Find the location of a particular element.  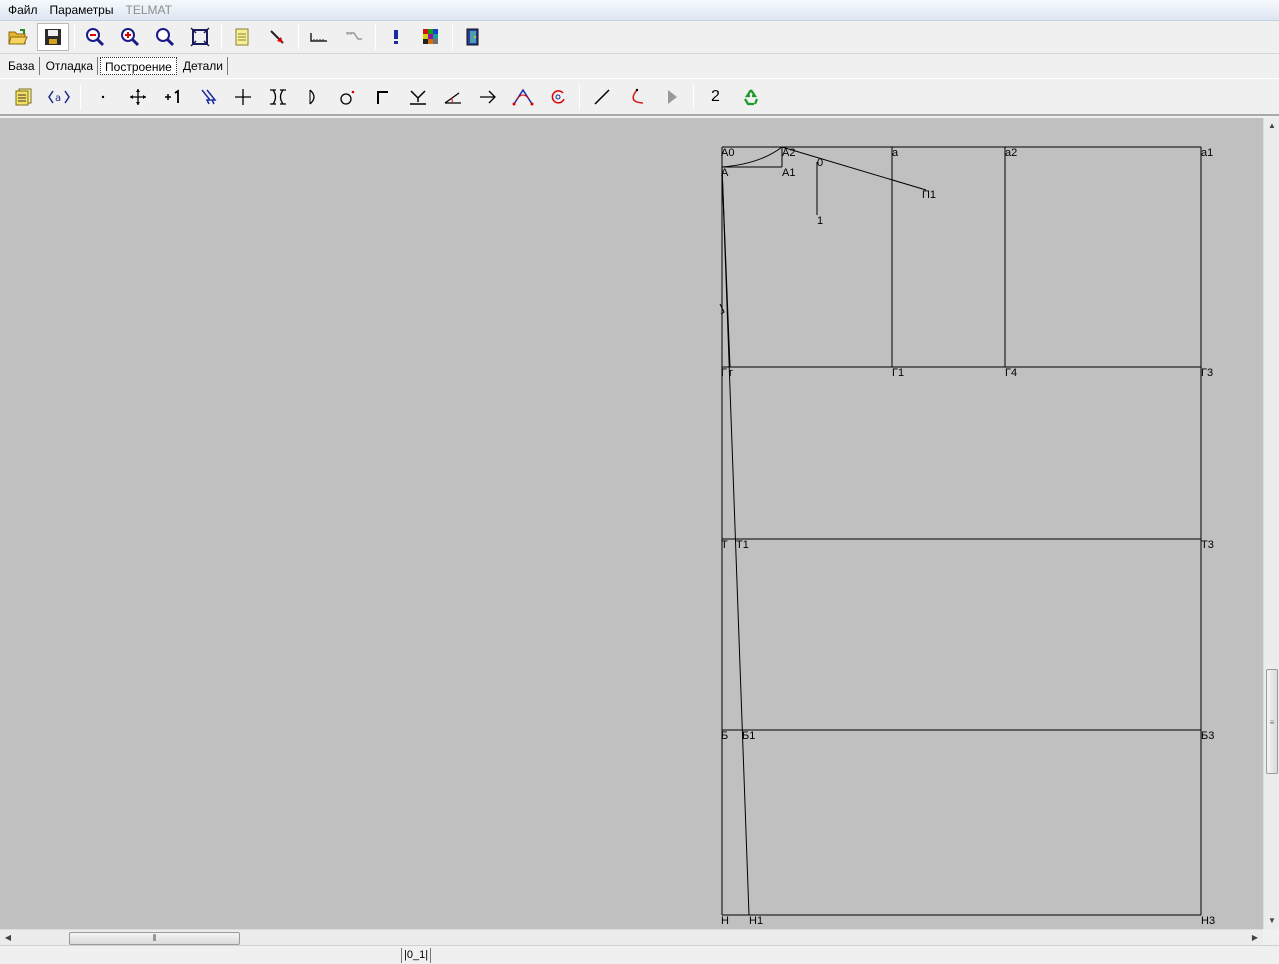

svg-text: a is located at coordinates (58, 98).